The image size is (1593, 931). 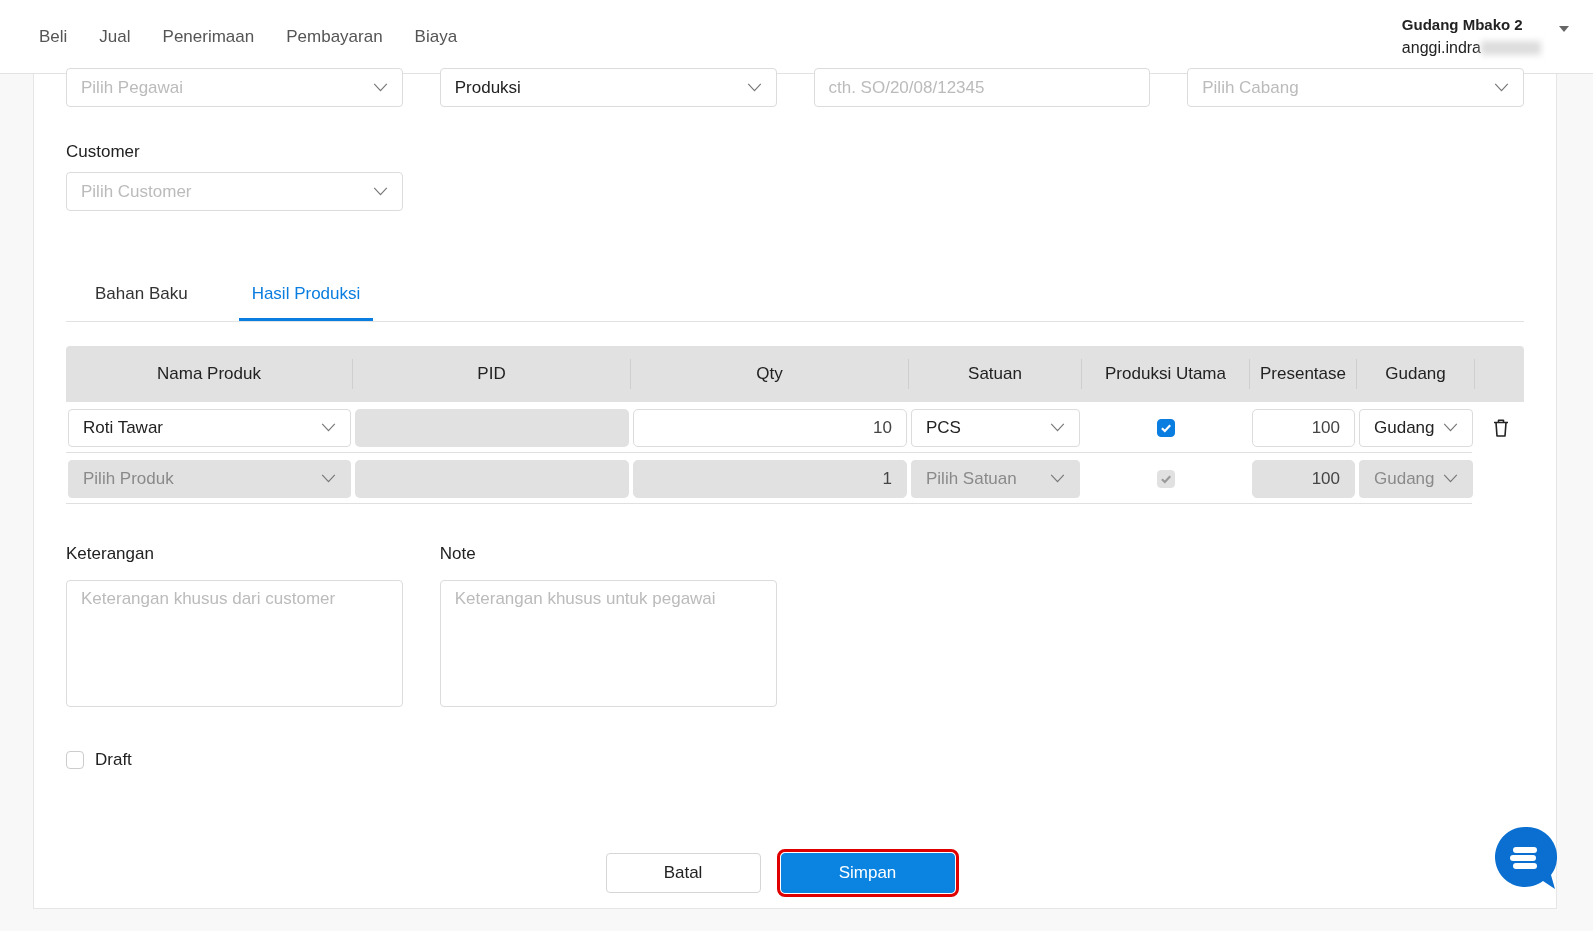 What do you see at coordinates (1564, 29) in the screenshot?
I see `caret-icon` at bounding box center [1564, 29].